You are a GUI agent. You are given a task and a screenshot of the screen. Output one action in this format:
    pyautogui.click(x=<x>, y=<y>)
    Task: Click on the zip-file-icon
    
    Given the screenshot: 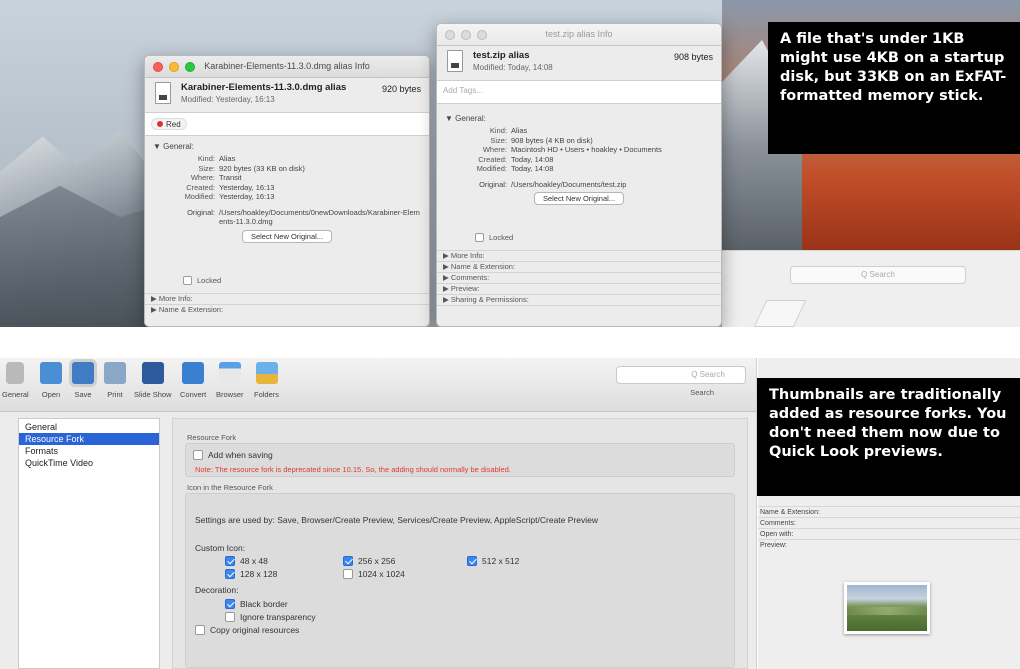 What is the action you would take?
    pyautogui.click(x=455, y=61)
    